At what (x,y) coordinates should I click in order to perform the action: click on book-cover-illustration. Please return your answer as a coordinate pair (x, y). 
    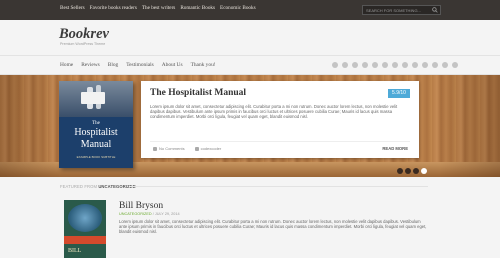
    Looking at the image, I should click on (96, 99).